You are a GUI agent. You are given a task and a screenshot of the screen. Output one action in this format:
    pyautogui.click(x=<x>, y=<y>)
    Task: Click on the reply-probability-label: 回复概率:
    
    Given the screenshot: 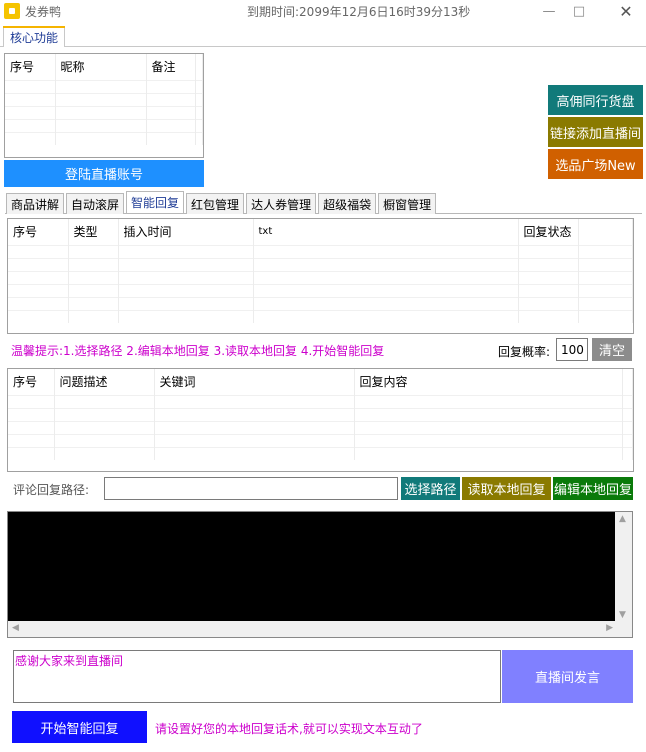 What is the action you would take?
    pyautogui.click(x=524, y=352)
    